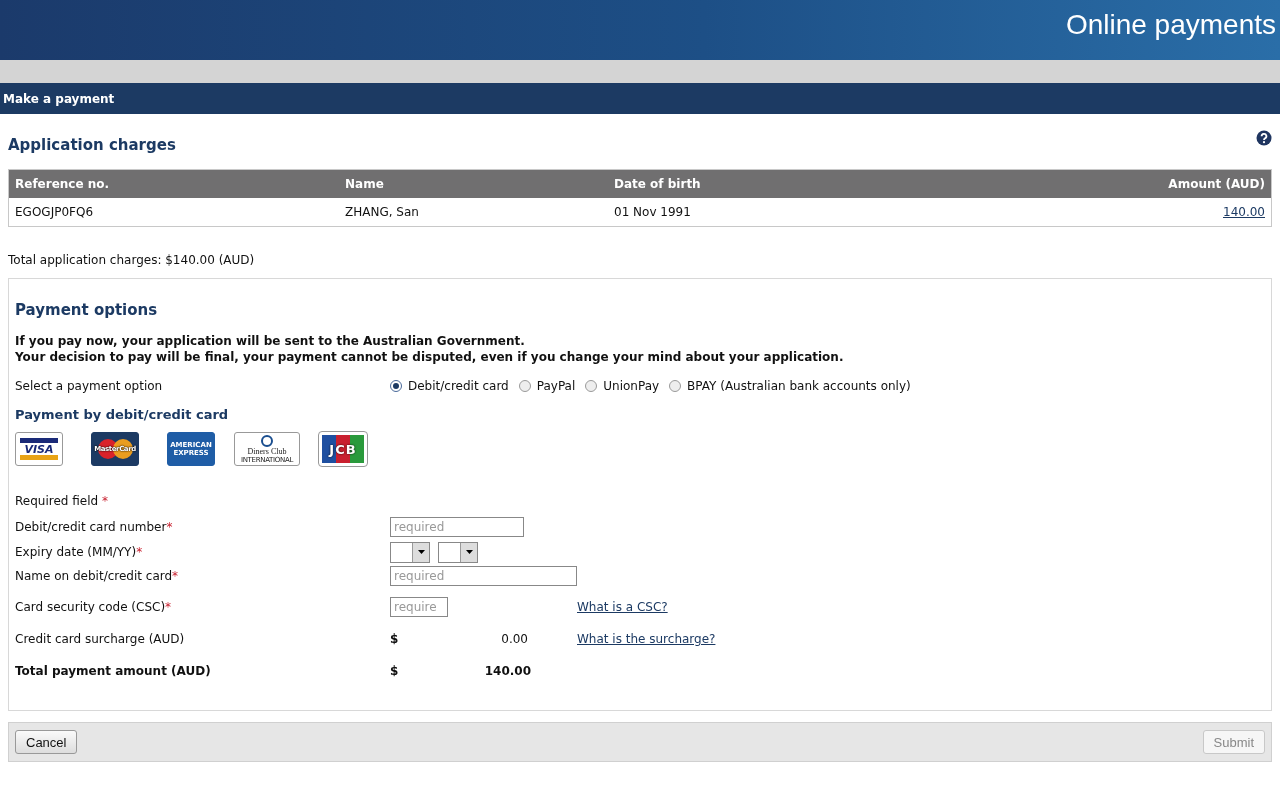 The width and height of the screenshot is (1280, 797). I want to click on notice-text: If you pay now, your application will be sent to the Australian Government., so click(270, 341).